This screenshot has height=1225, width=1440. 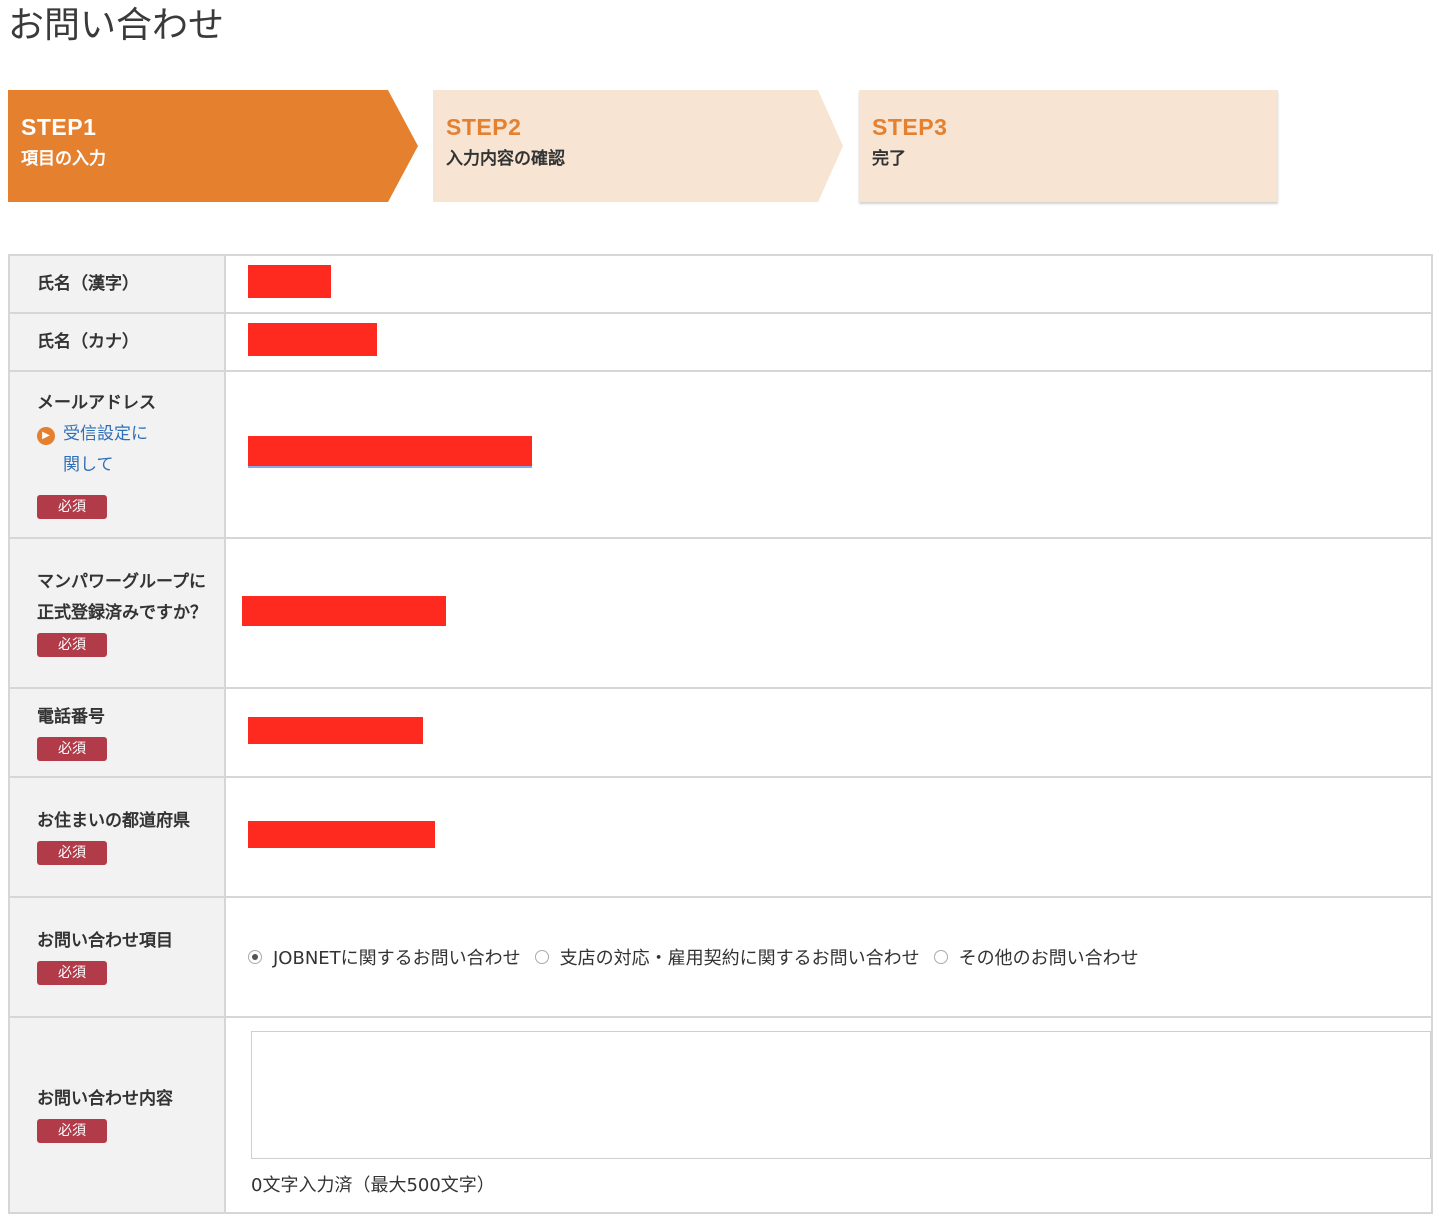 What do you see at coordinates (638, 146) in the screenshot?
I see `step-2: STEP2 入力内容の確認` at bounding box center [638, 146].